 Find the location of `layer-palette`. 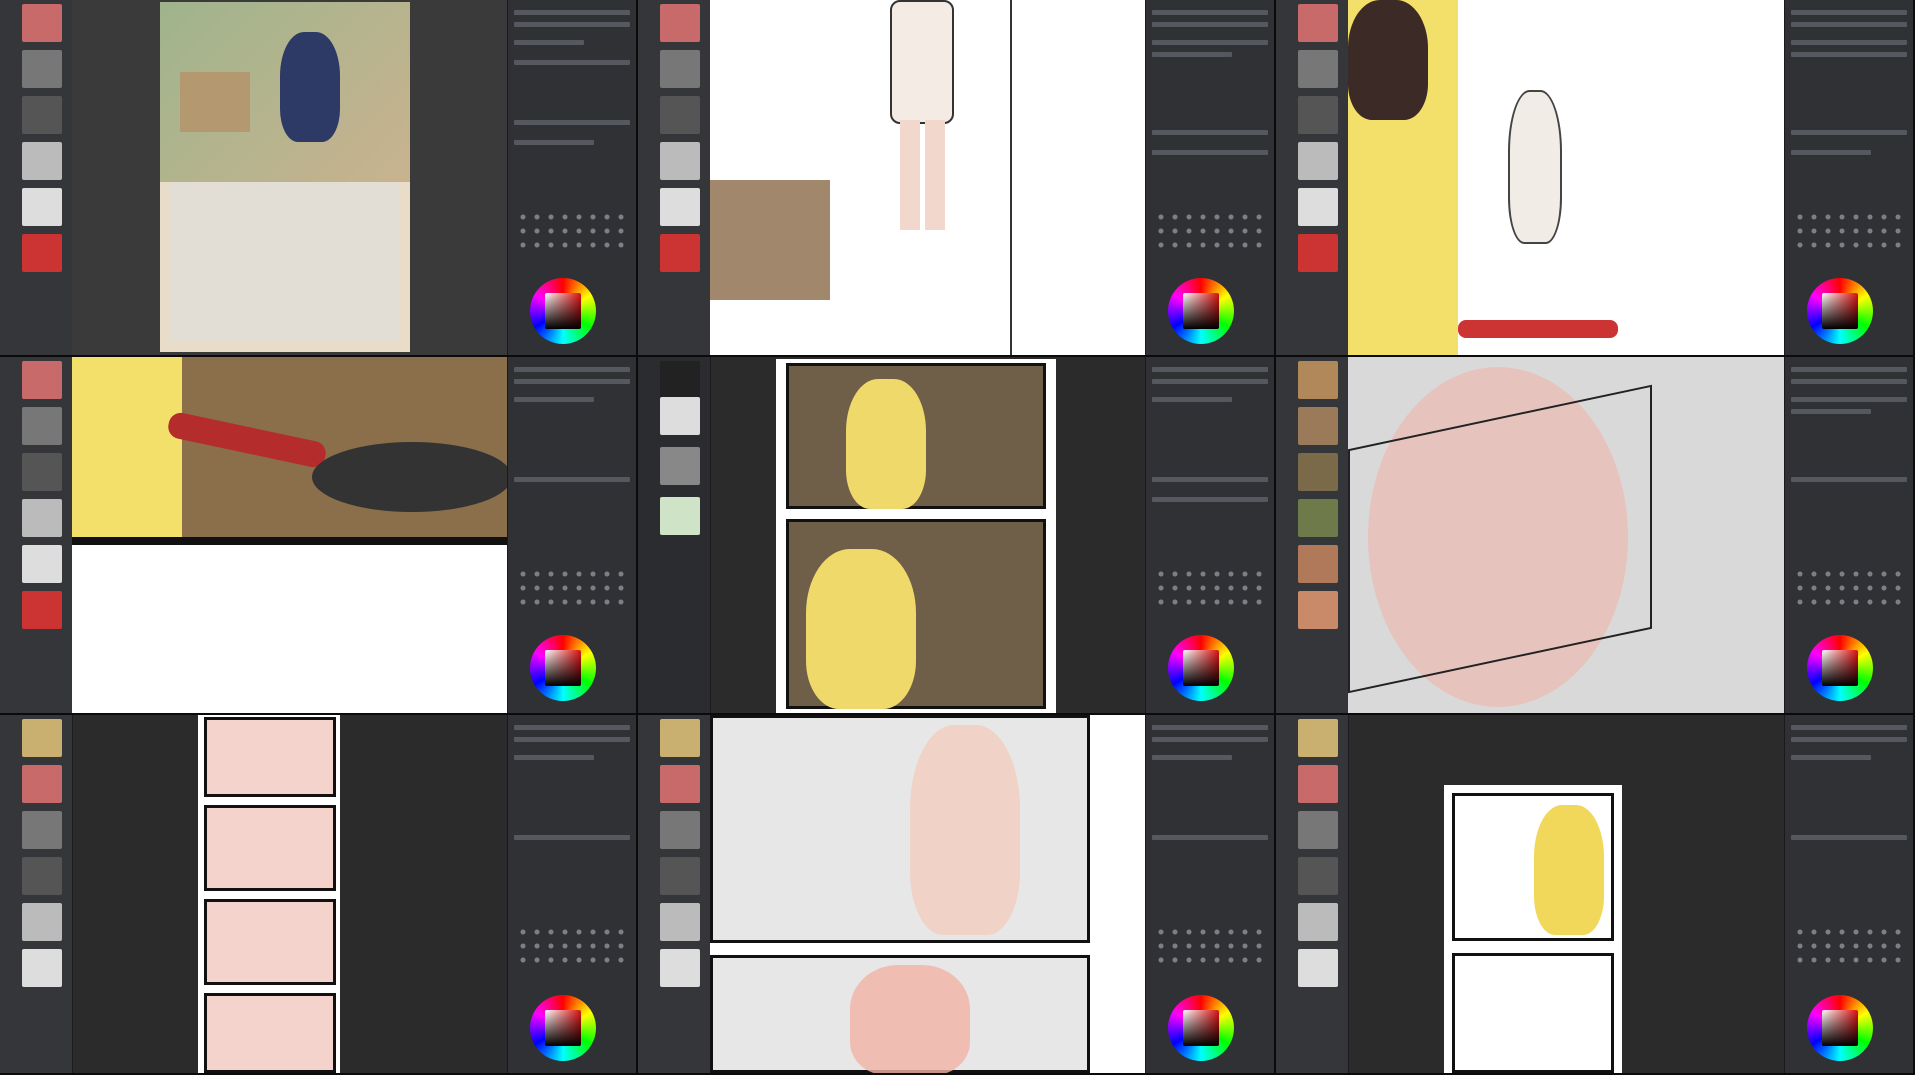

layer-palette is located at coordinates (674, 535).